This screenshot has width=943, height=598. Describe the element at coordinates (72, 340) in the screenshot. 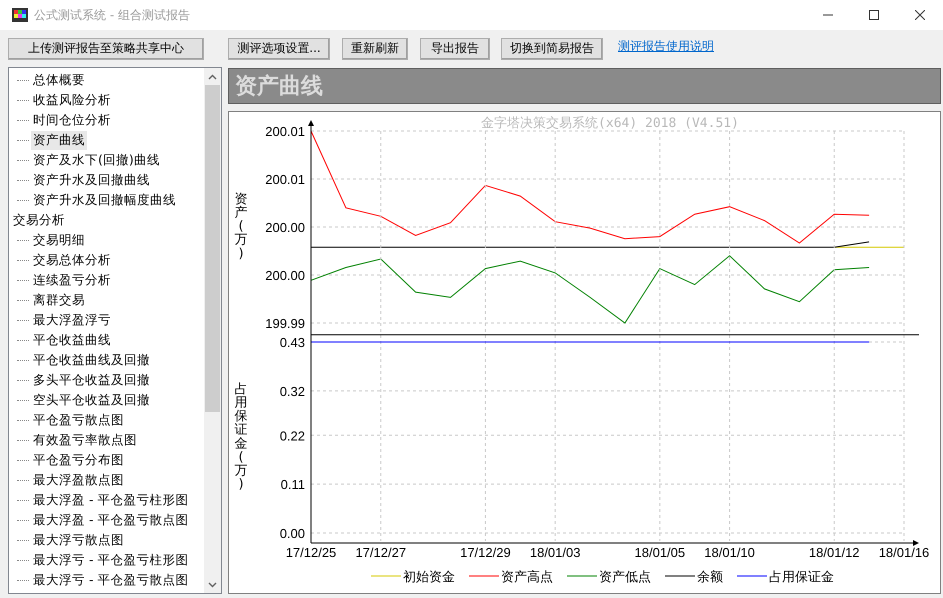

I see `tree-item: 平仓收益曲线` at that location.